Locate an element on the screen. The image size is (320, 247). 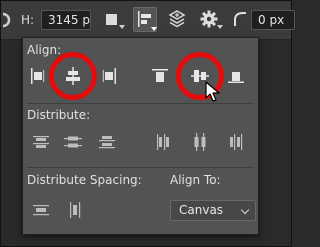
distribute-top-edges-icon is located at coordinates (41, 142).